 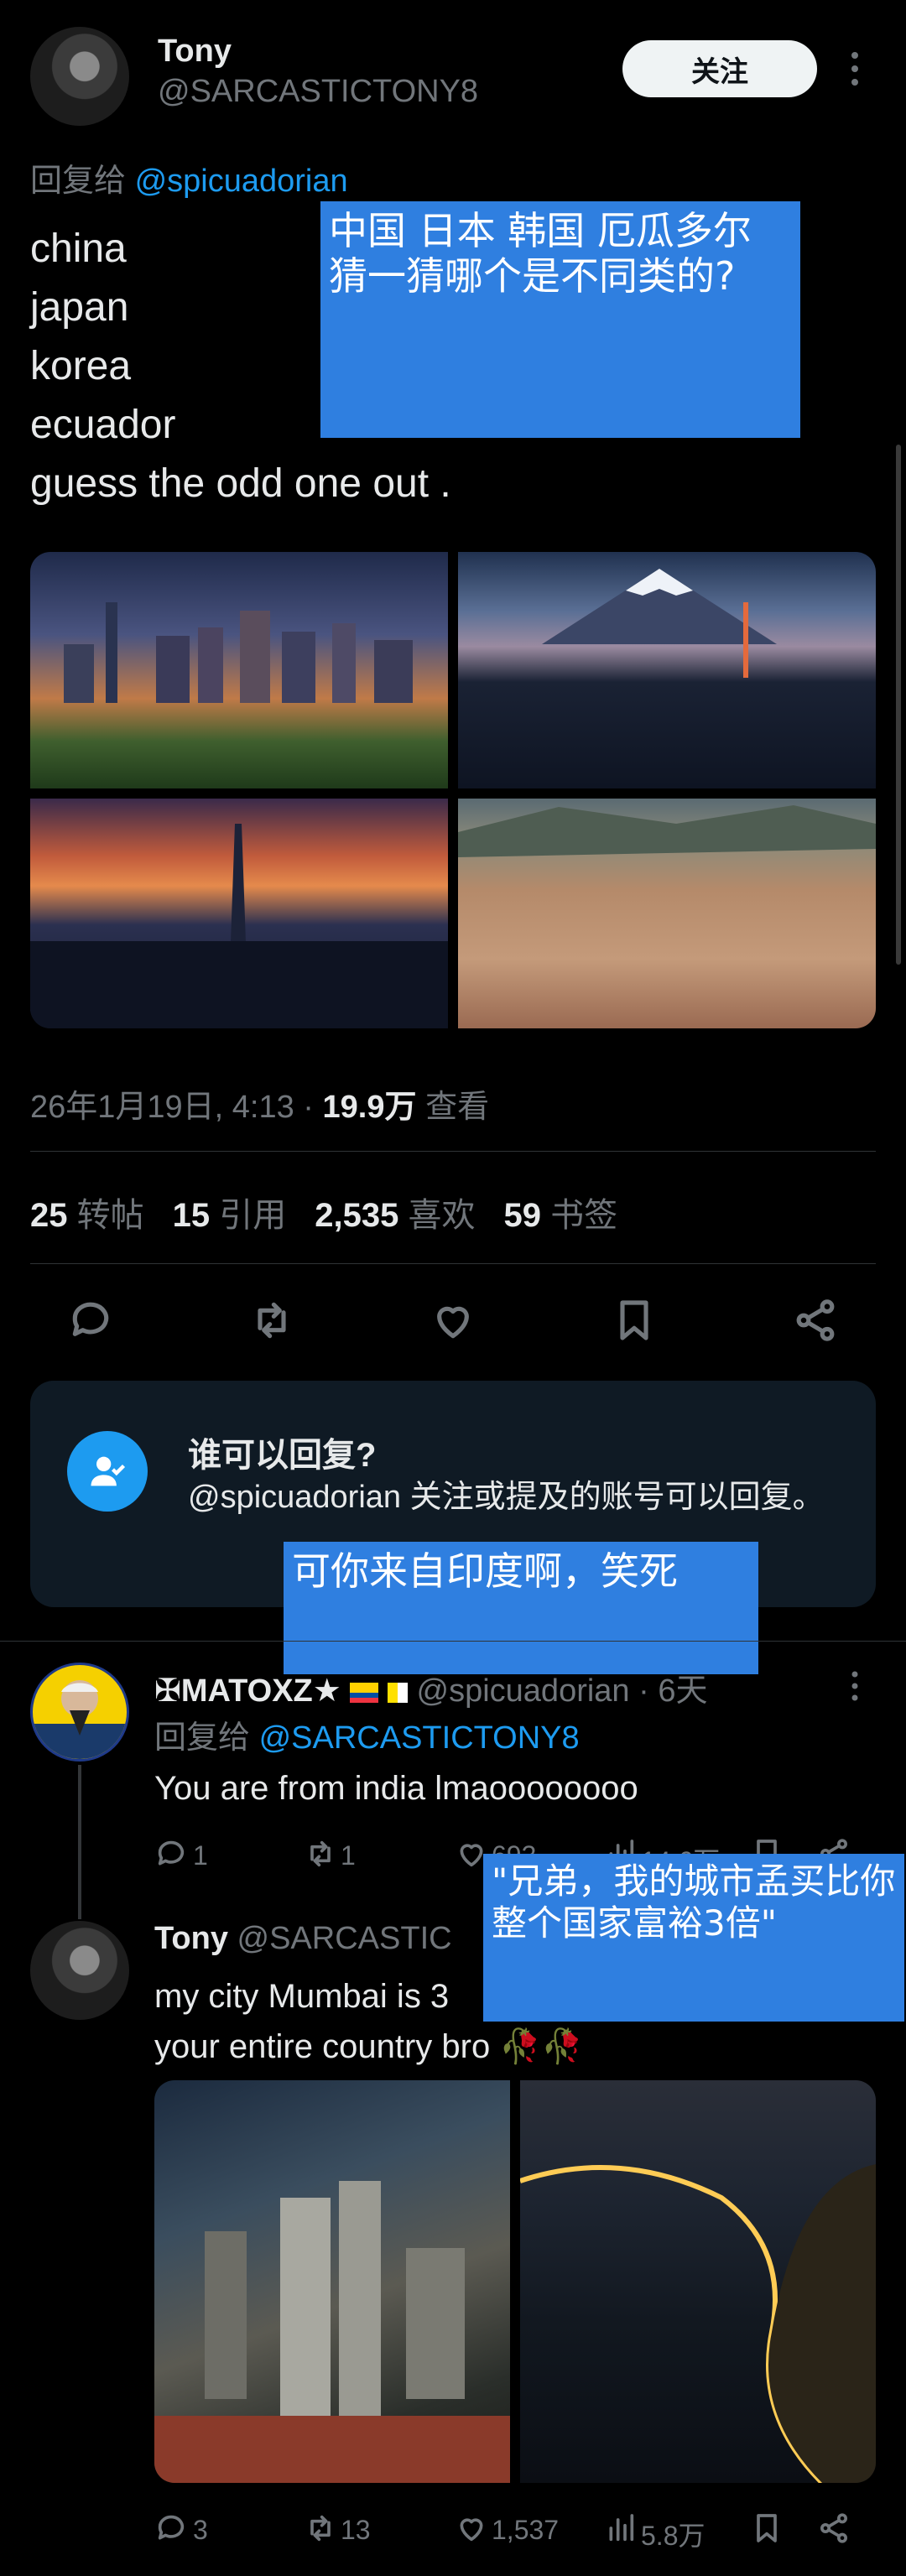 What do you see at coordinates (80, 1712) in the screenshot?
I see `avatar-matoxz` at bounding box center [80, 1712].